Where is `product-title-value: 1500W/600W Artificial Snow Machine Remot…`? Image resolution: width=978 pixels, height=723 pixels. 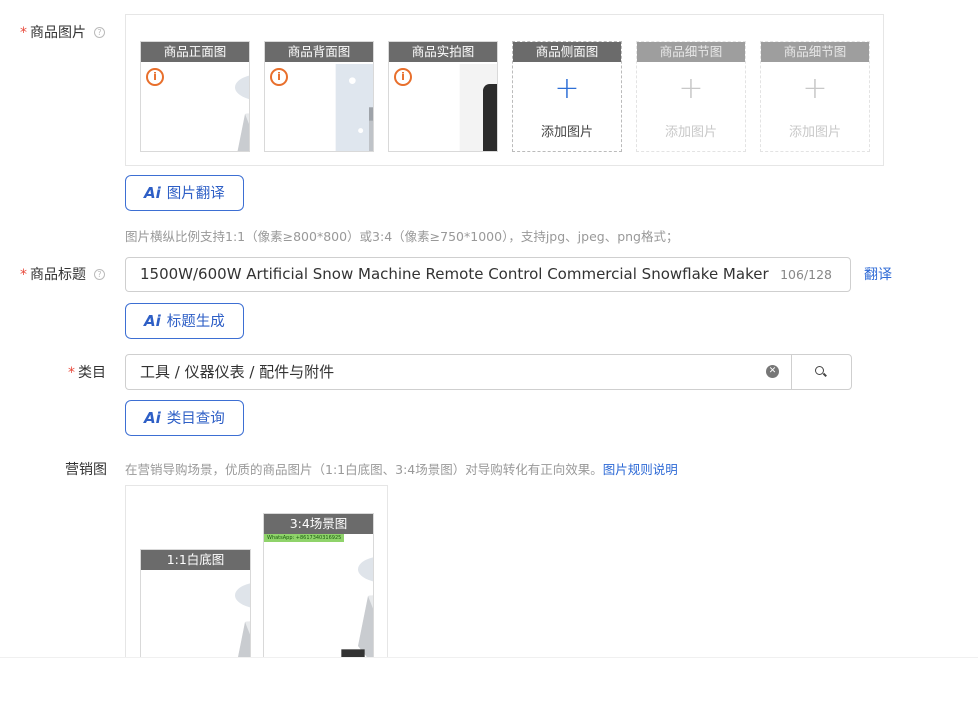 product-title-value: 1500W/600W Artificial Snow Machine Remot… is located at coordinates (456, 274).